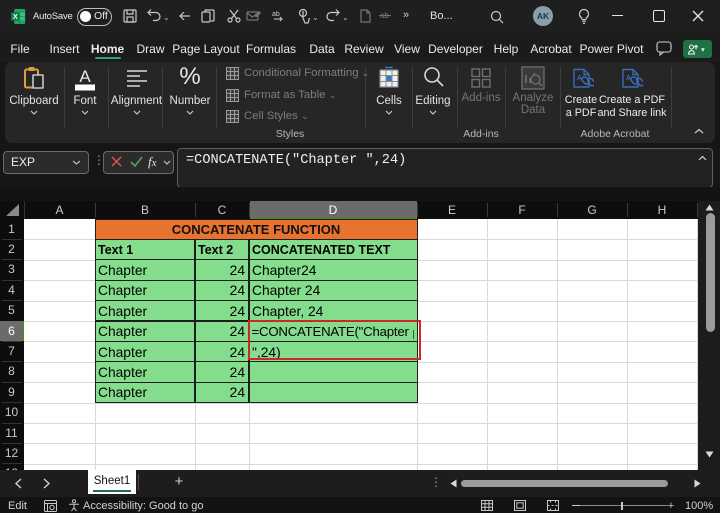 Image resolution: width=720 pixels, height=513 pixels. I want to click on svg-text: X, so click(15, 16).